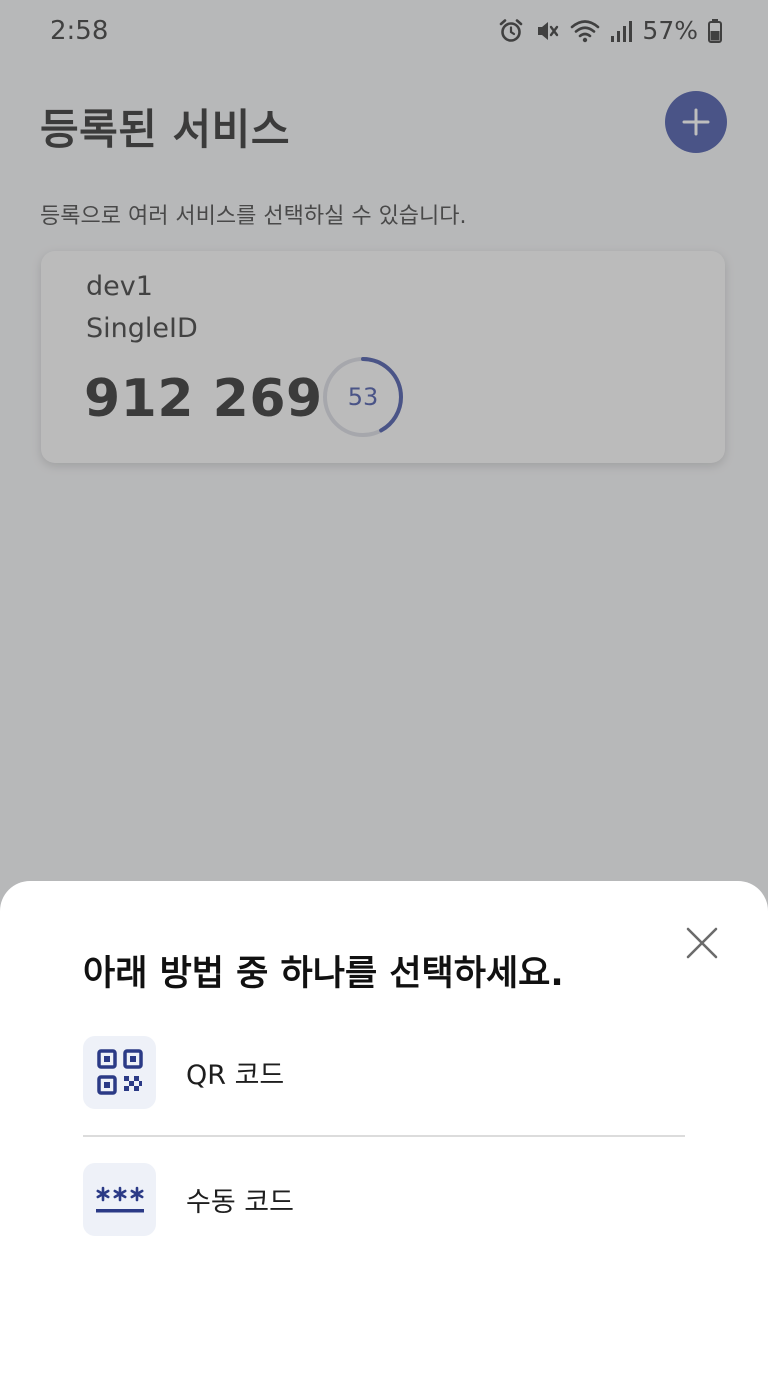 The image size is (768, 1376). What do you see at coordinates (235, 1075) in the screenshot?
I see `option-qr-label: QR 코드` at bounding box center [235, 1075].